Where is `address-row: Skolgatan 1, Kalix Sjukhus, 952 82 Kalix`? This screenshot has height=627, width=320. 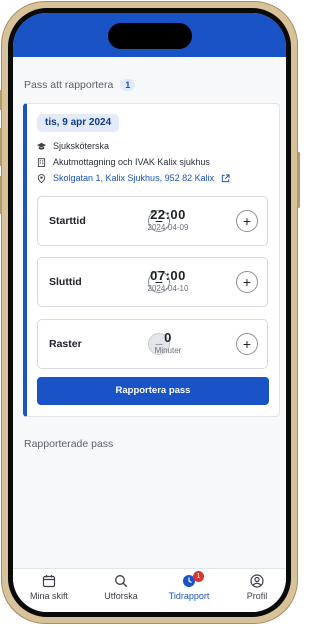
address-row: Skolgatan 1, Kalix Sjukhus, 952 82 Kalix is located at coordinates (133, 178).